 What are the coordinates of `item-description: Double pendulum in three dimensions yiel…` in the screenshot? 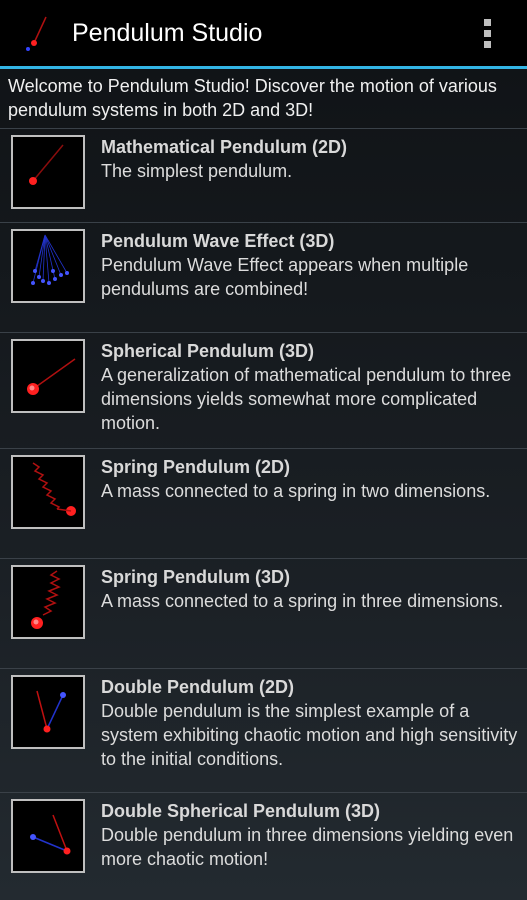 It's located at (307, 847).